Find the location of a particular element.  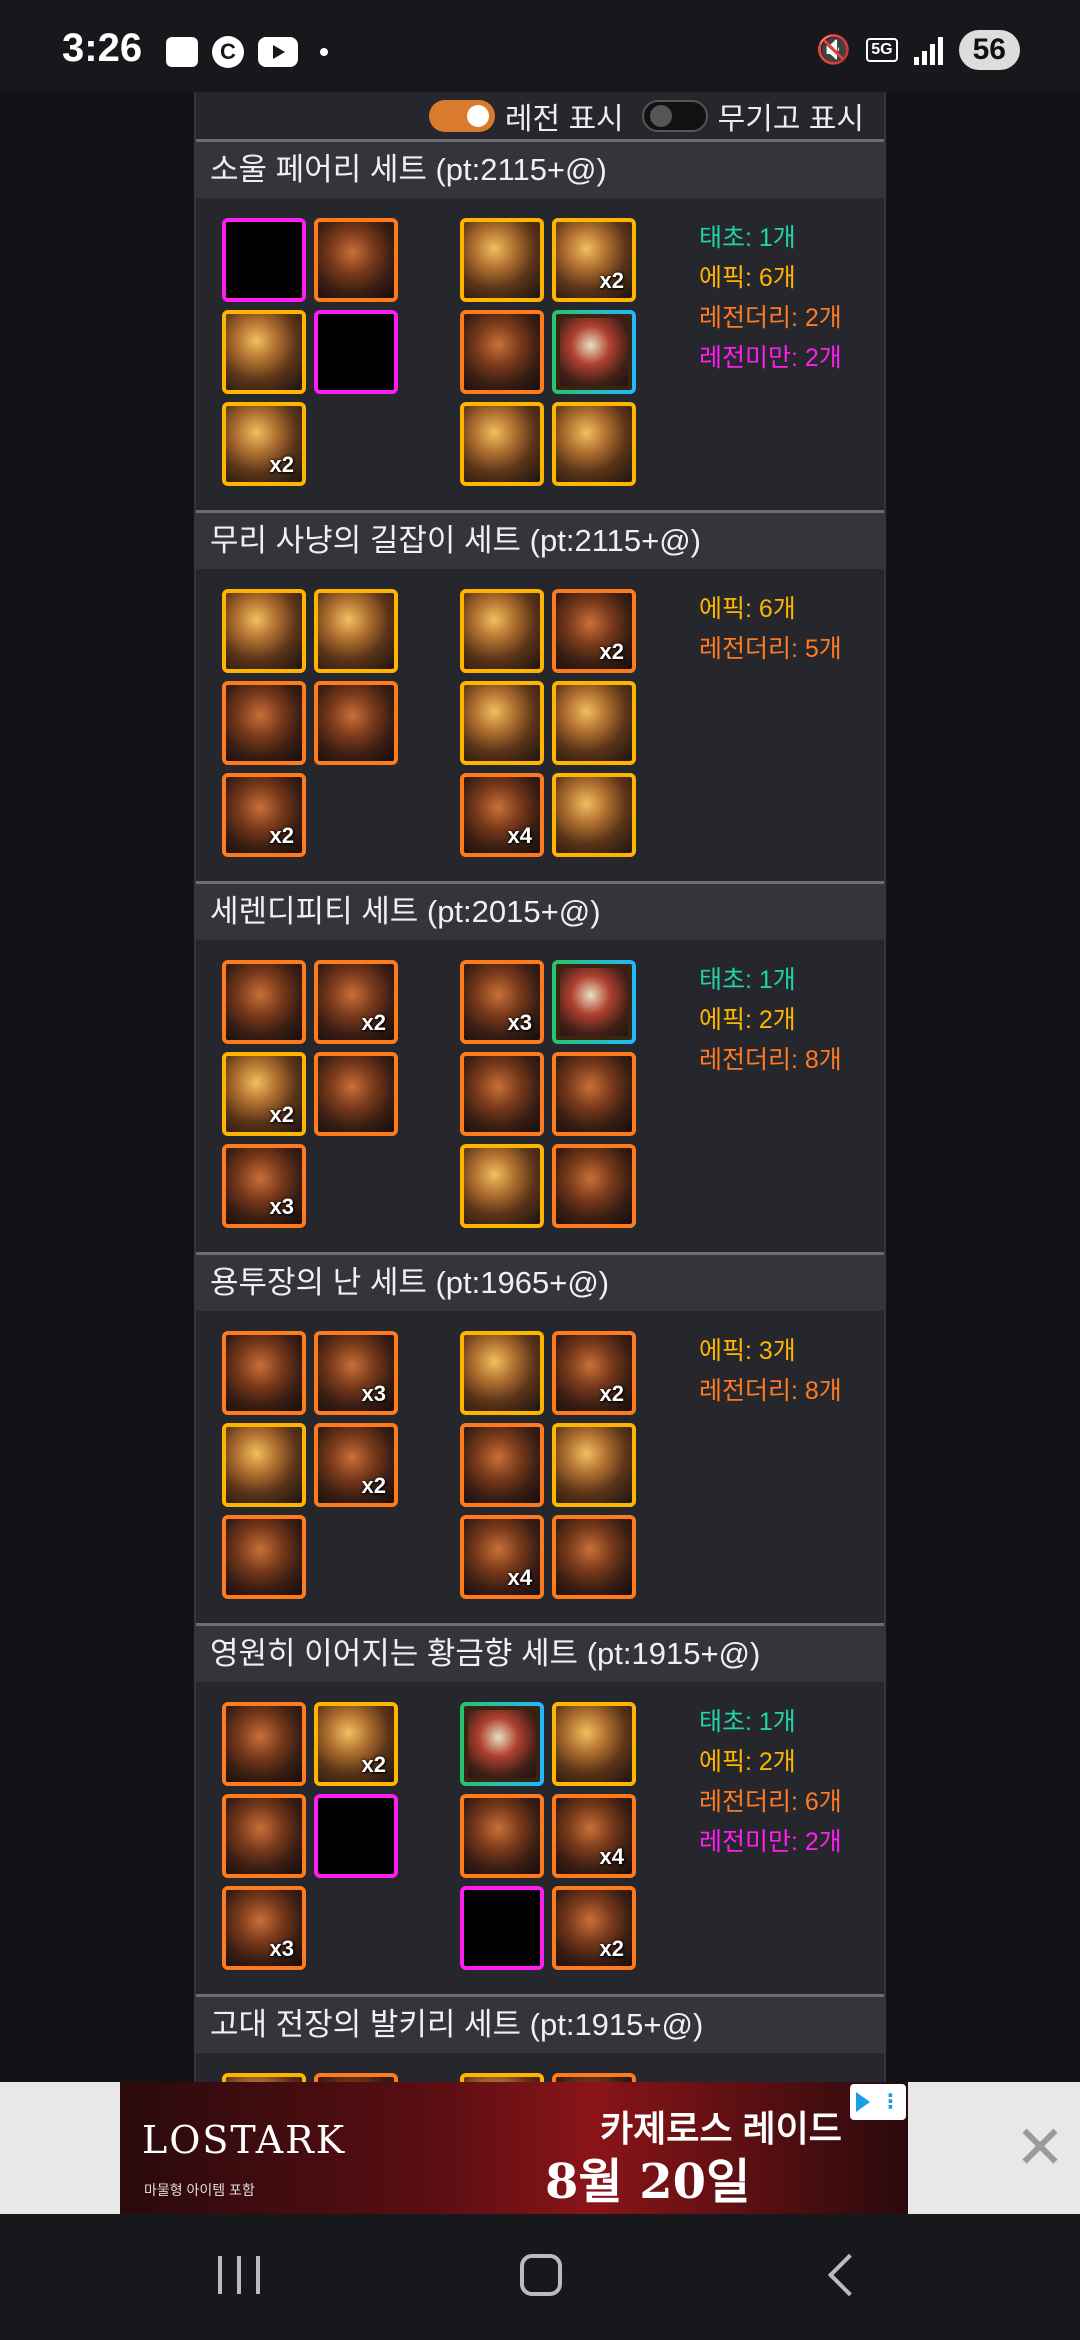

home-button is located at coordinates (541, 2275).